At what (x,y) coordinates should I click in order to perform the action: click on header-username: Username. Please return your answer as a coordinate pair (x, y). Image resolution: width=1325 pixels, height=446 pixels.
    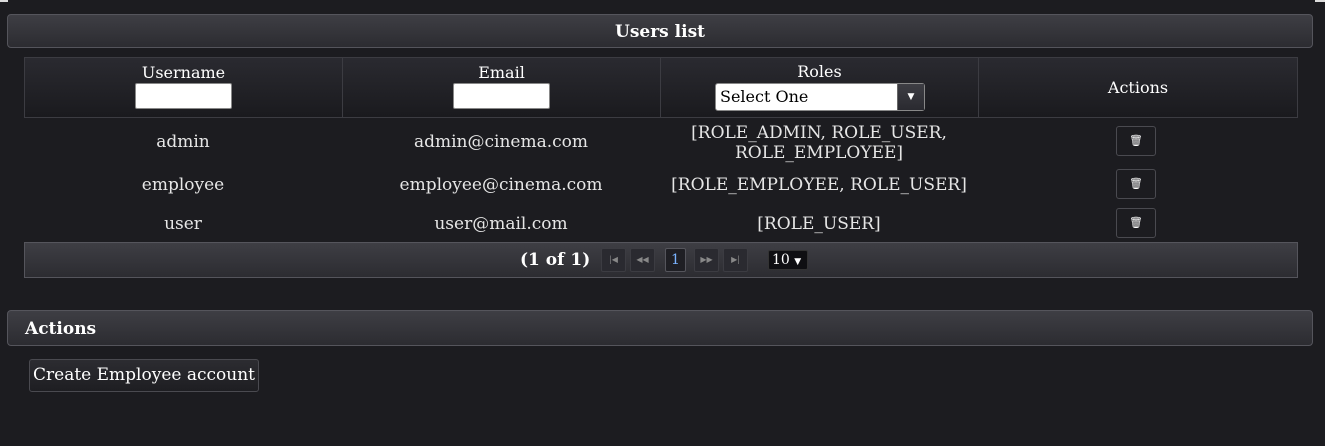
    Looking at the image, I should click on (184, 87).